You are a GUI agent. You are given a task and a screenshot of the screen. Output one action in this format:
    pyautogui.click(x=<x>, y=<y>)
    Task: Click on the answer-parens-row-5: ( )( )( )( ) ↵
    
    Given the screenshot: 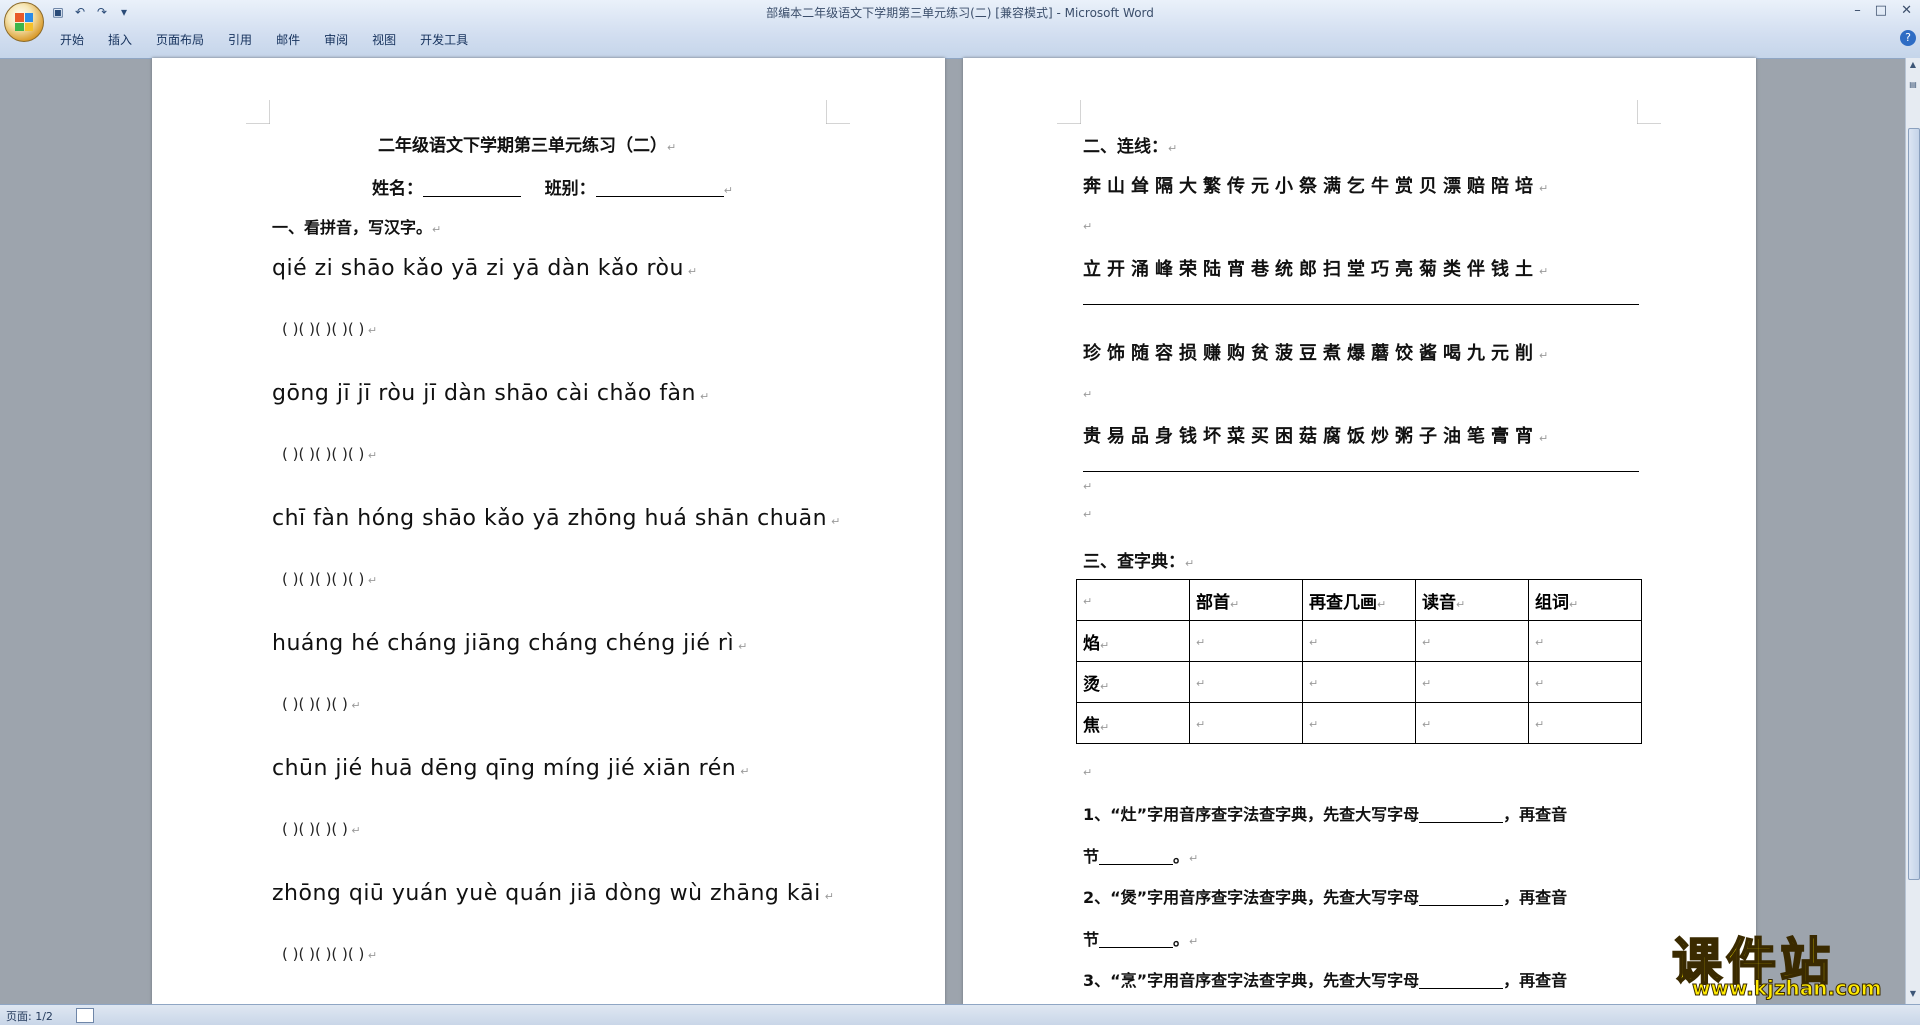 What is the action you would take?
    pyautogui.click(x=321, y=829)
    